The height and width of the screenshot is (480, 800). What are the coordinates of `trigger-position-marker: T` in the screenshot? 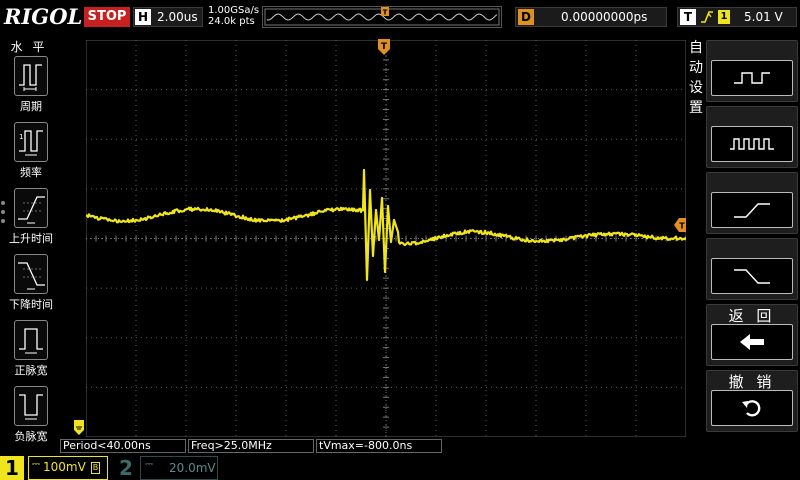 It's located at (385, 48).